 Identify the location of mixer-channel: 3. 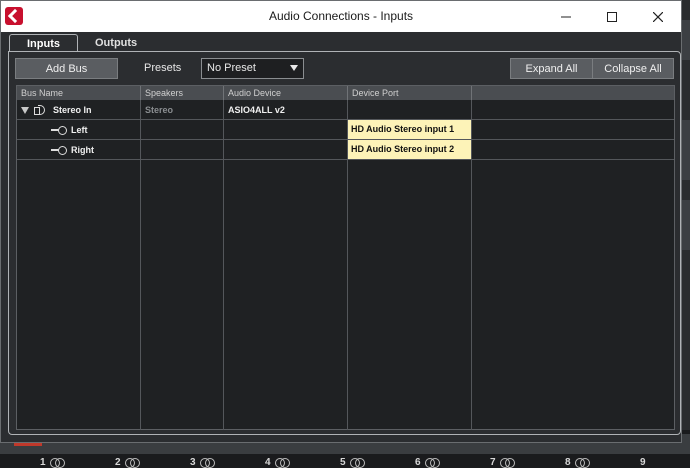
(202, 462).